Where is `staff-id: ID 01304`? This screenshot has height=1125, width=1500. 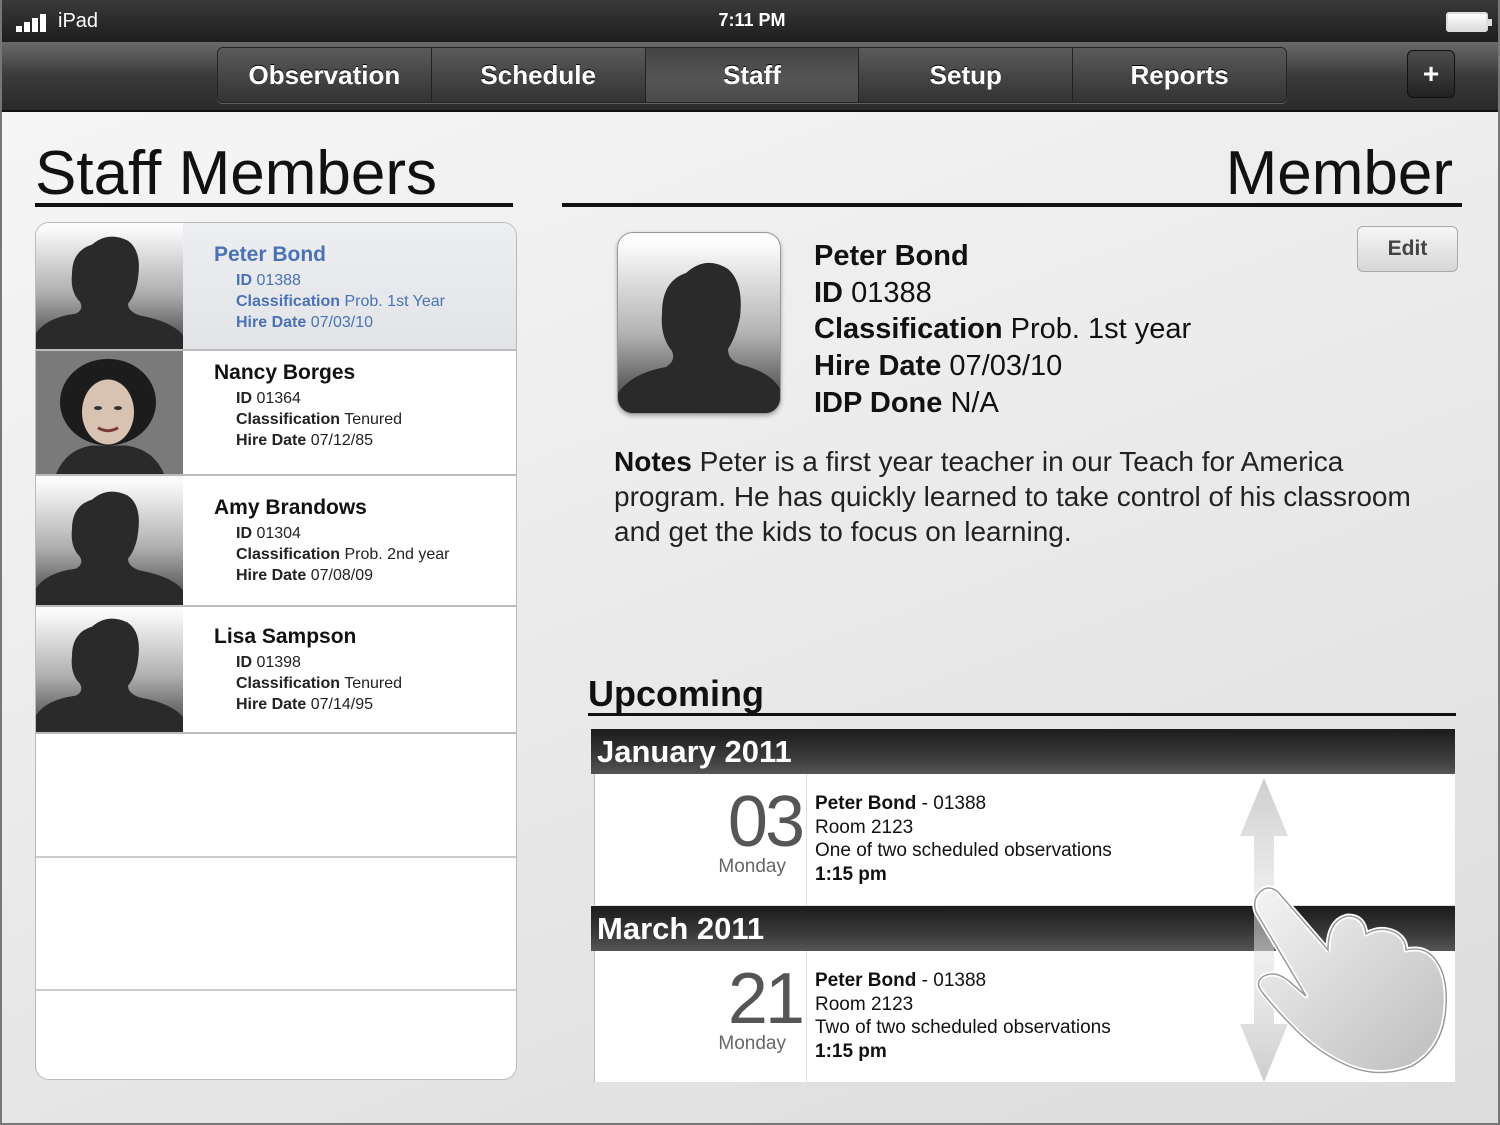 staff-id: ID 01304 is located at coordinates (268, 533).